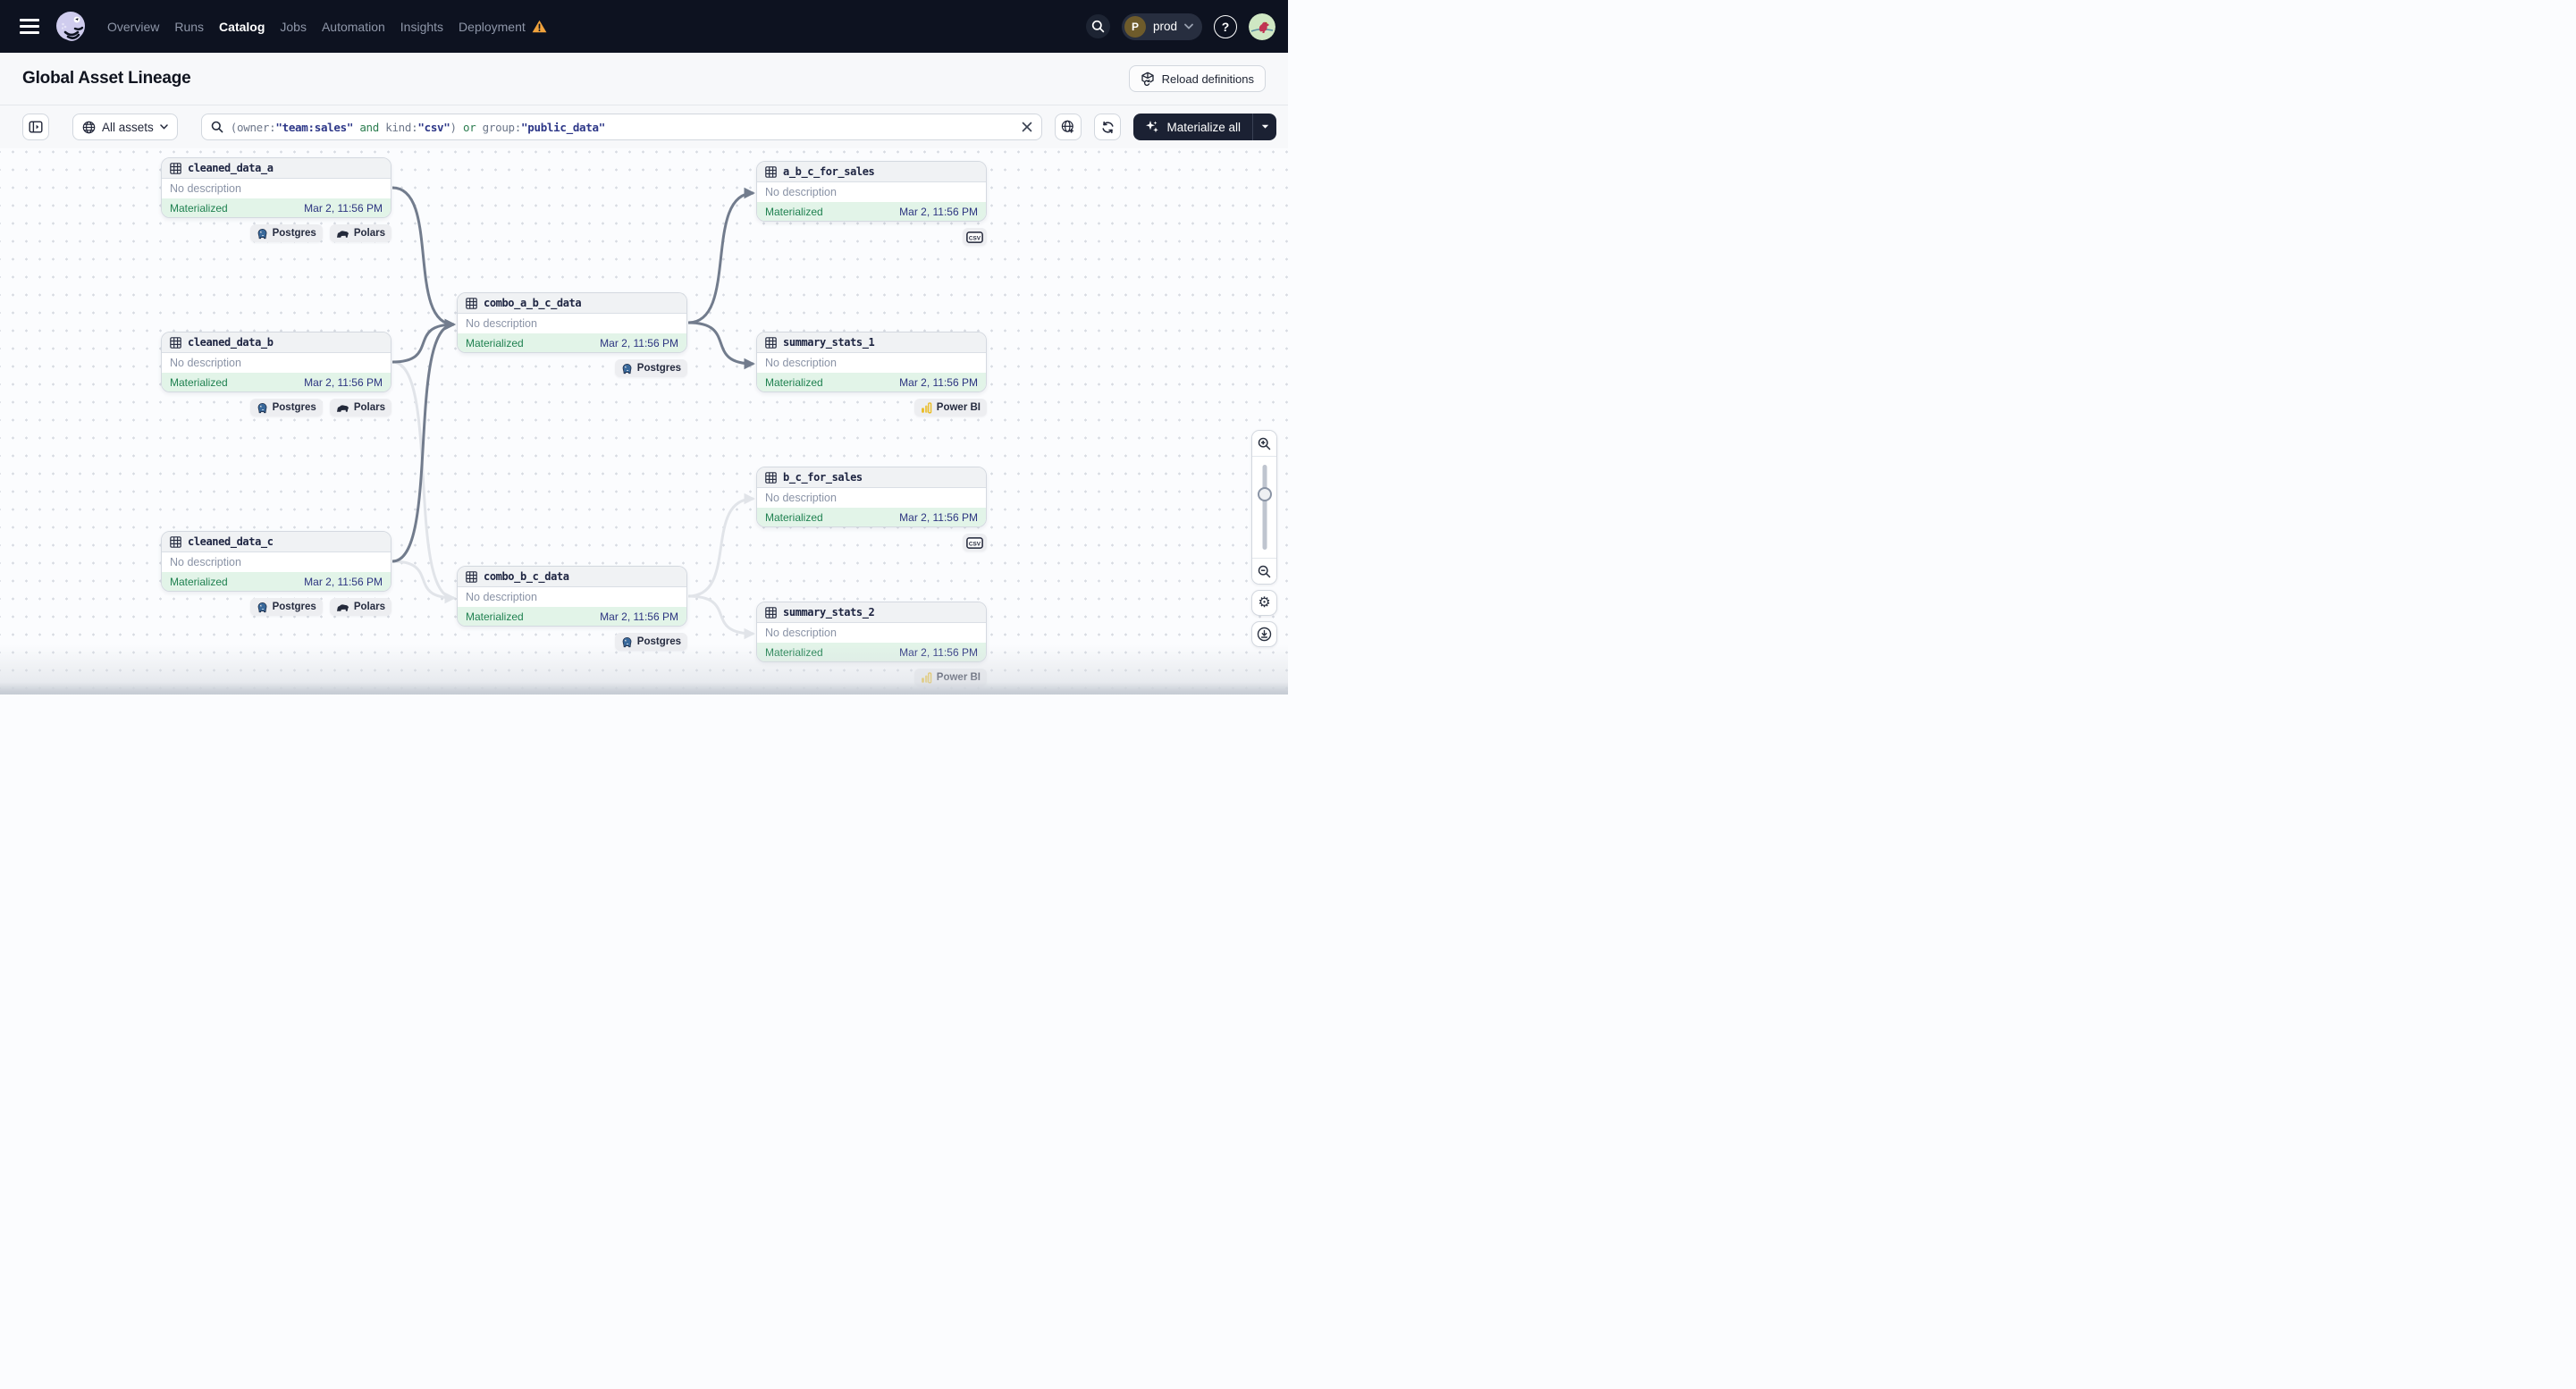 This screenshot has height=1389, width=2576. Describe the element at coordinates (1264, 507) in the screenshot. I see `zoom-slider` at that location.